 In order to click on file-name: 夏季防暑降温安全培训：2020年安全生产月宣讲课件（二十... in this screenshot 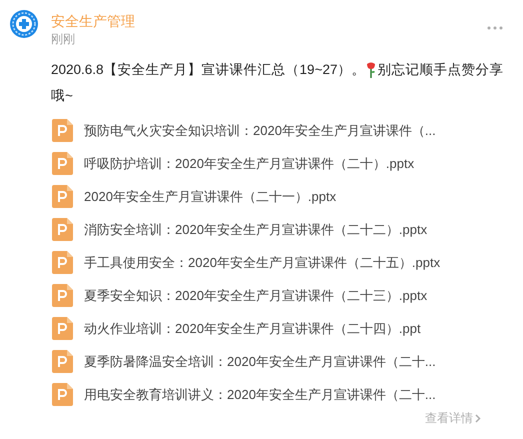, I will do `click(260, 362)`.